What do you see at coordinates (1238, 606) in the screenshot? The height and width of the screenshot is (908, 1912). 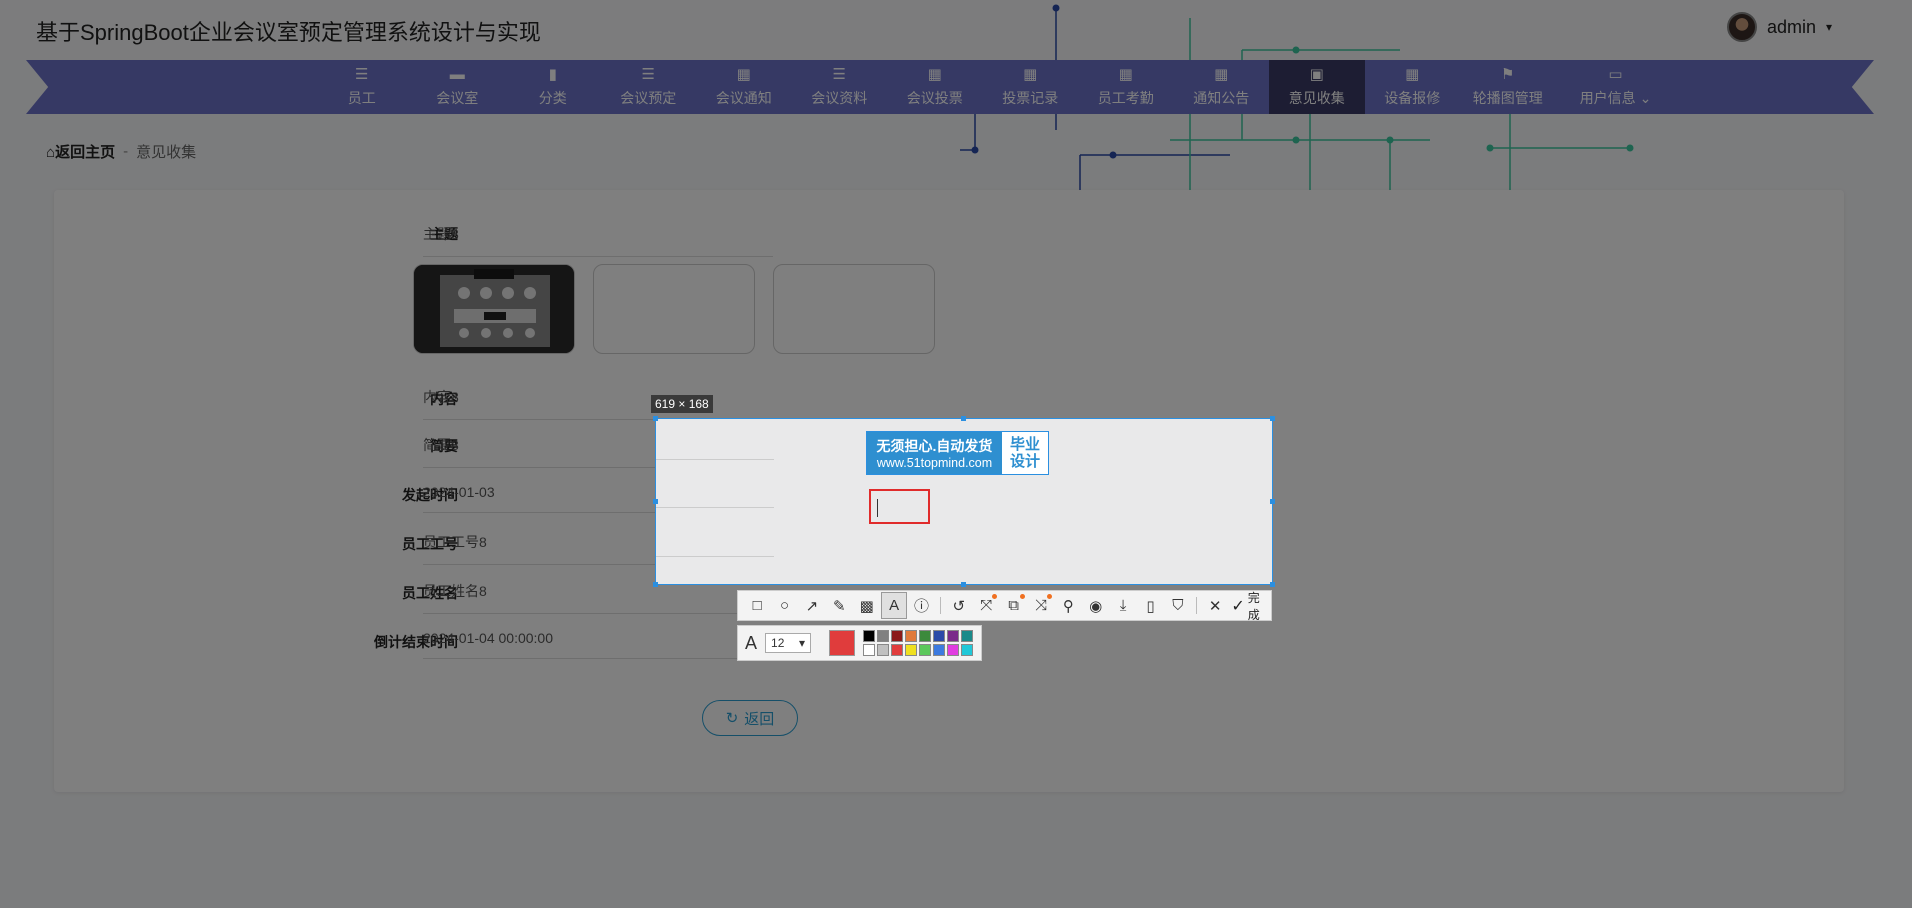 I see `checkmark-icon: ✓` at bounding box center [1238, 606].